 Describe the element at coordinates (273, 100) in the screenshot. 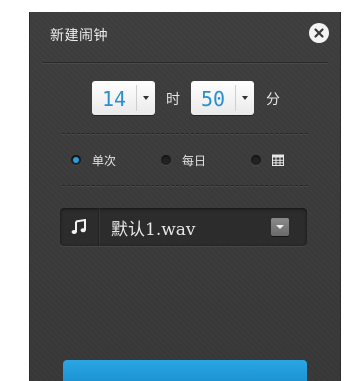

I see `minute-unit-label: 分` at that location.